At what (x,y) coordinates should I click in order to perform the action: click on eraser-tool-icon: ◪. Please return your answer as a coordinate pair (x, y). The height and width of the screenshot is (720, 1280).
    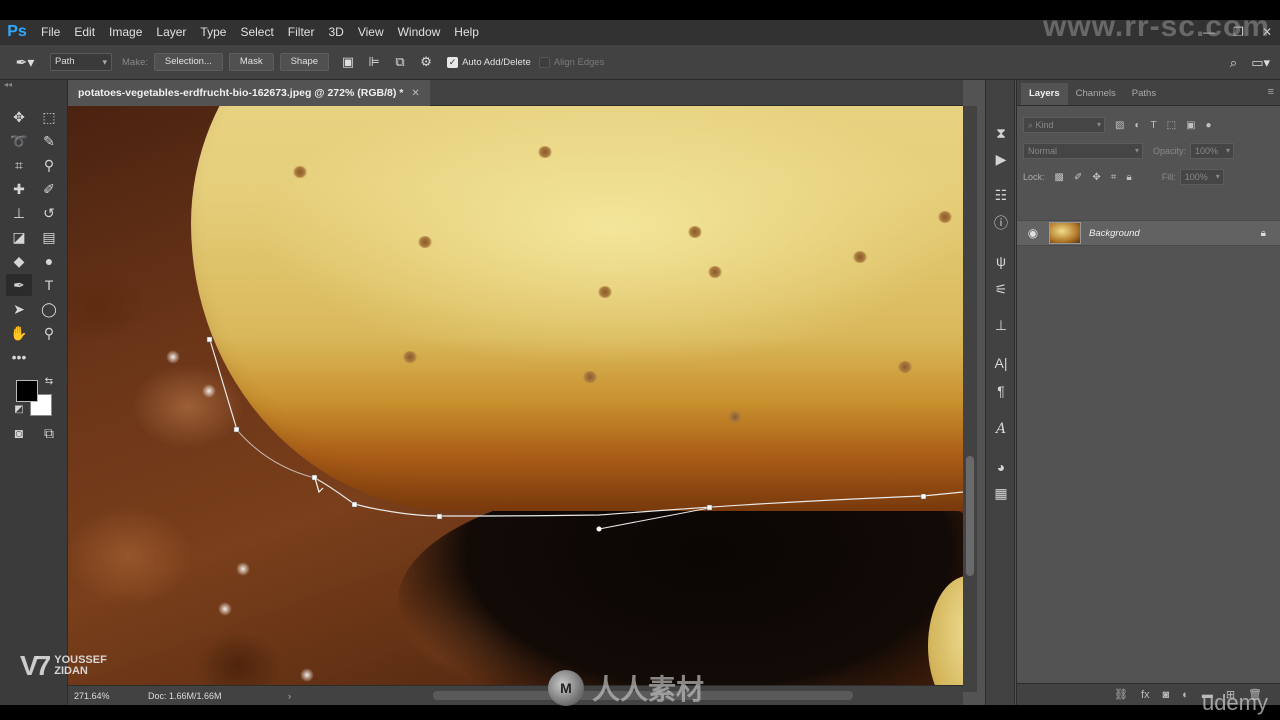
    Looking at the image, I should click on (19, 237).